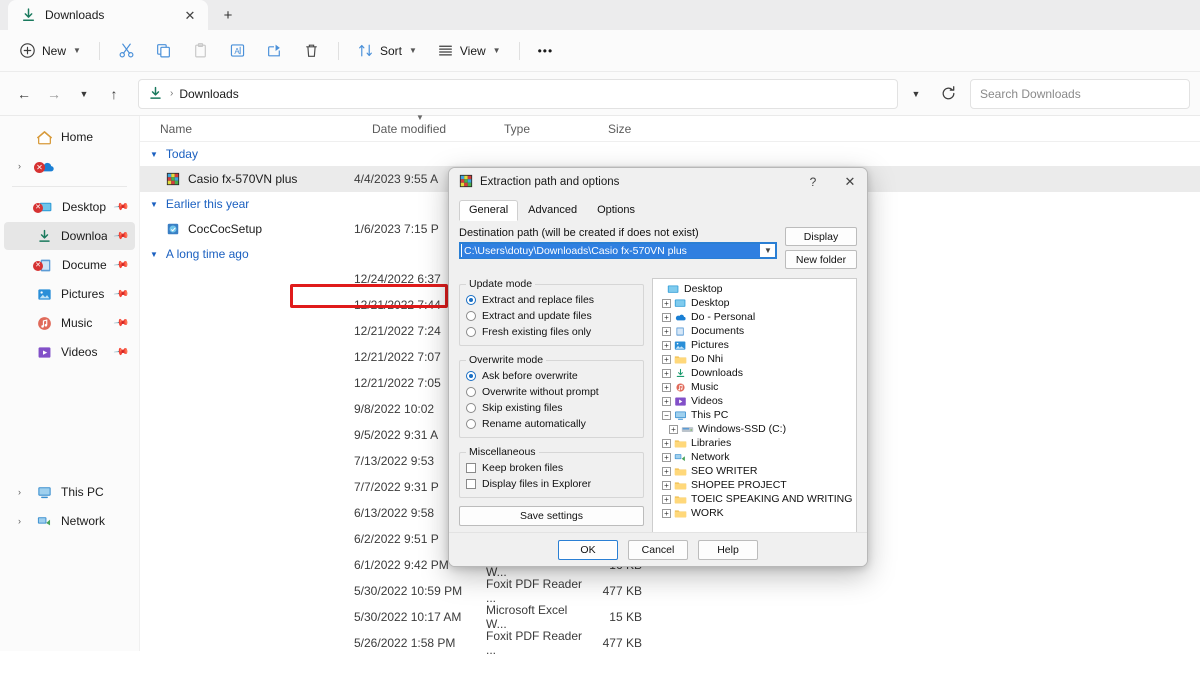 The height and width of the screenshot is (675, 1200). What do you see at coordinates (754, 289) in the screenshot?
I see `tree-node-desktop: Desktop` at bounding box center [754, 289].